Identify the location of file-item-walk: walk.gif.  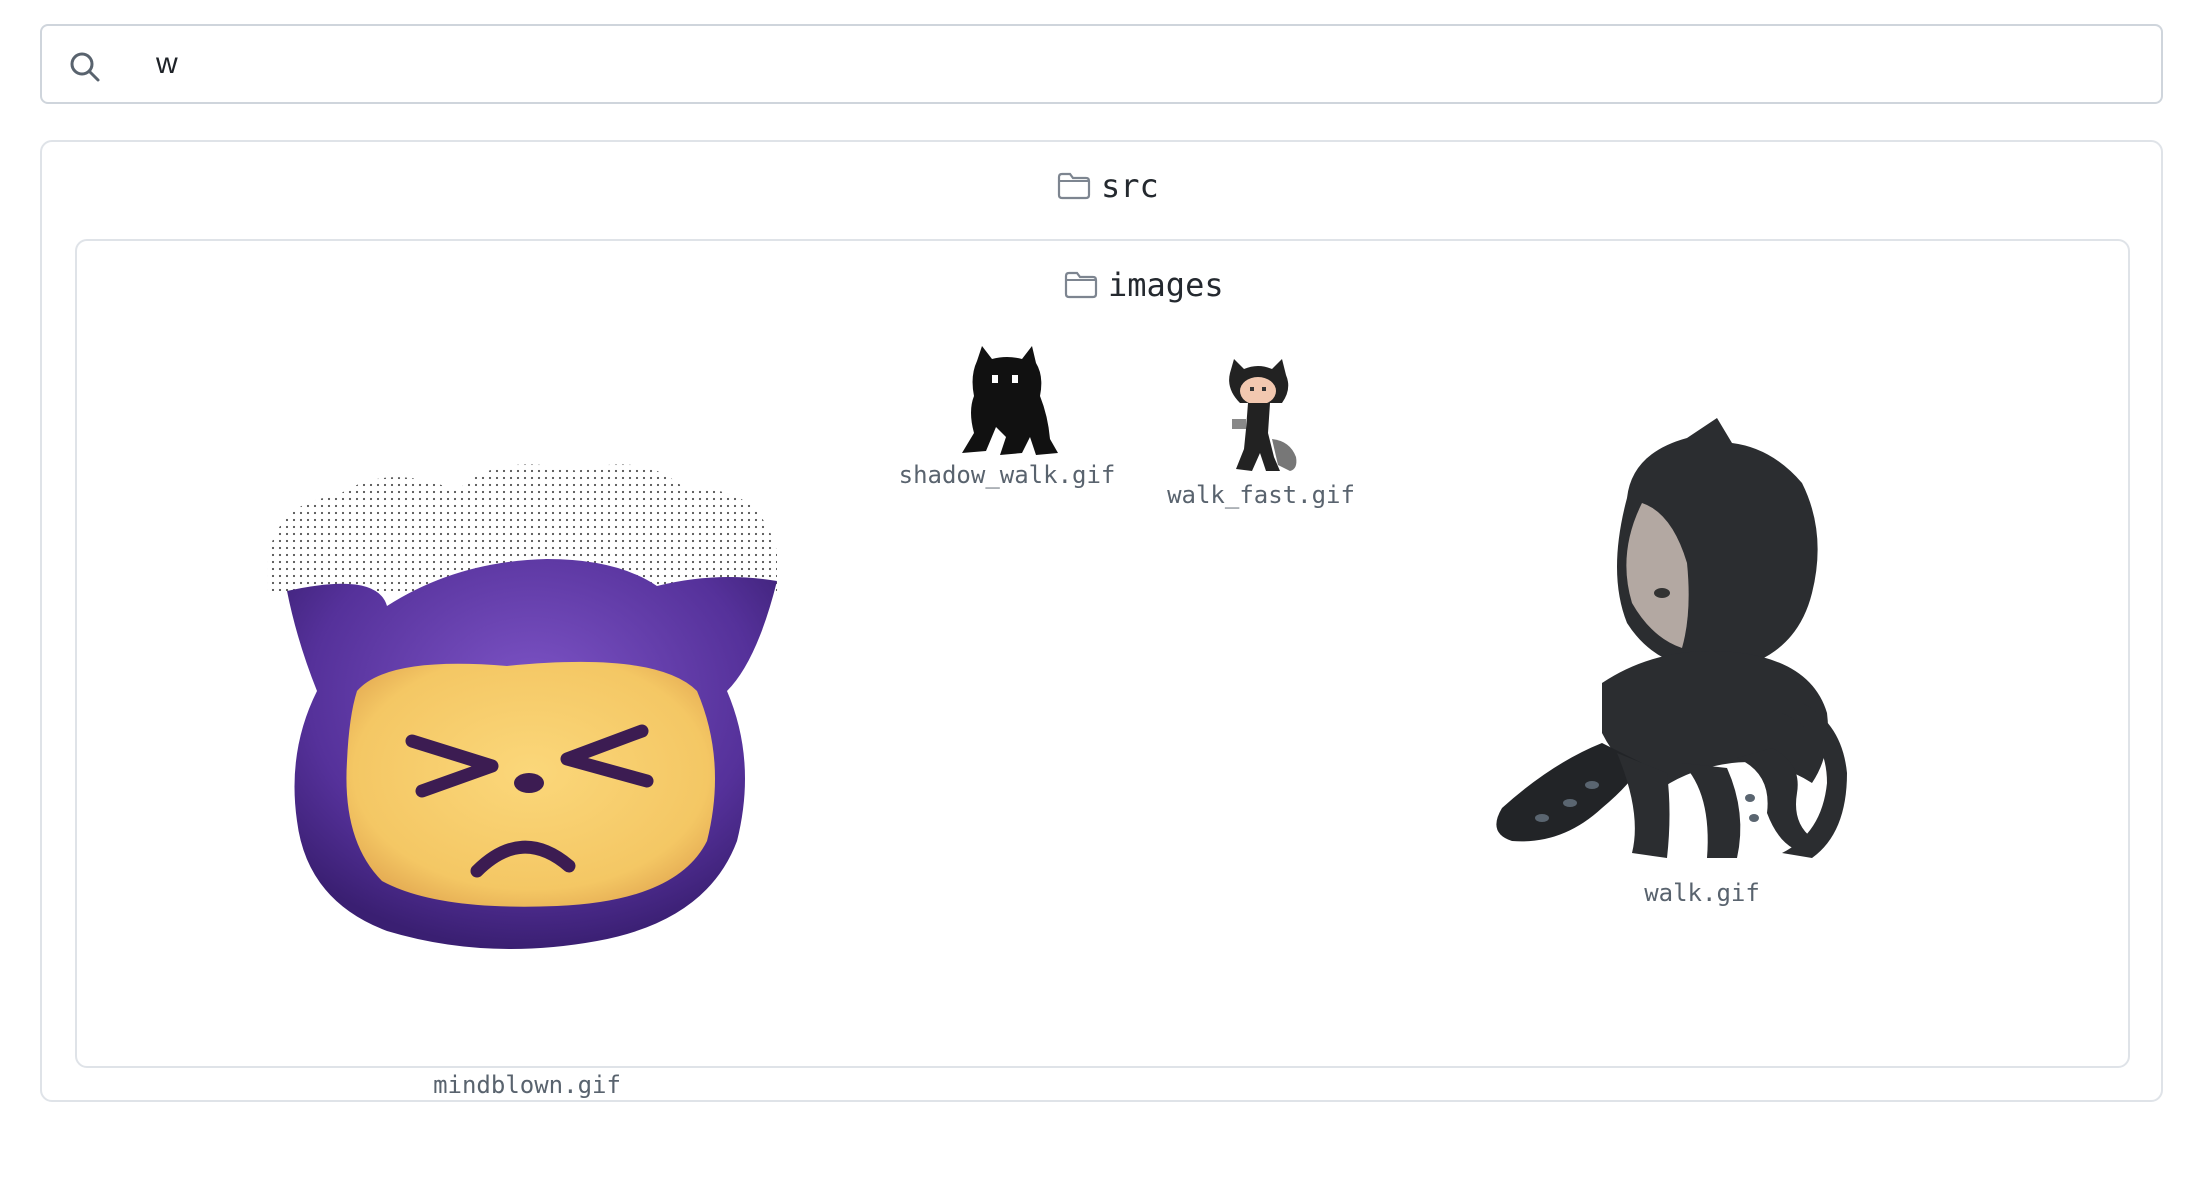
(1702, 660).